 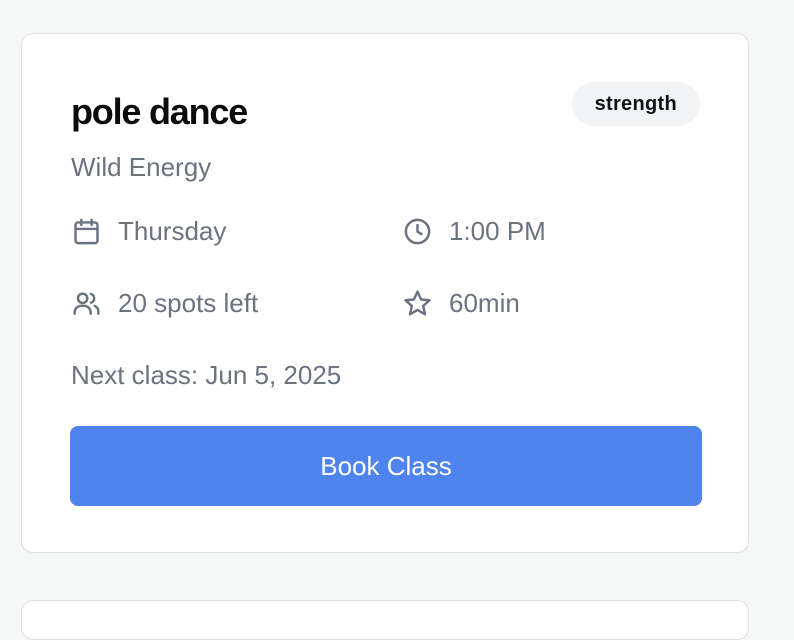 What do you see at coordinates (417, 231) in the screenshot?
I see `clock-icon` at bounding box center [417, 231].